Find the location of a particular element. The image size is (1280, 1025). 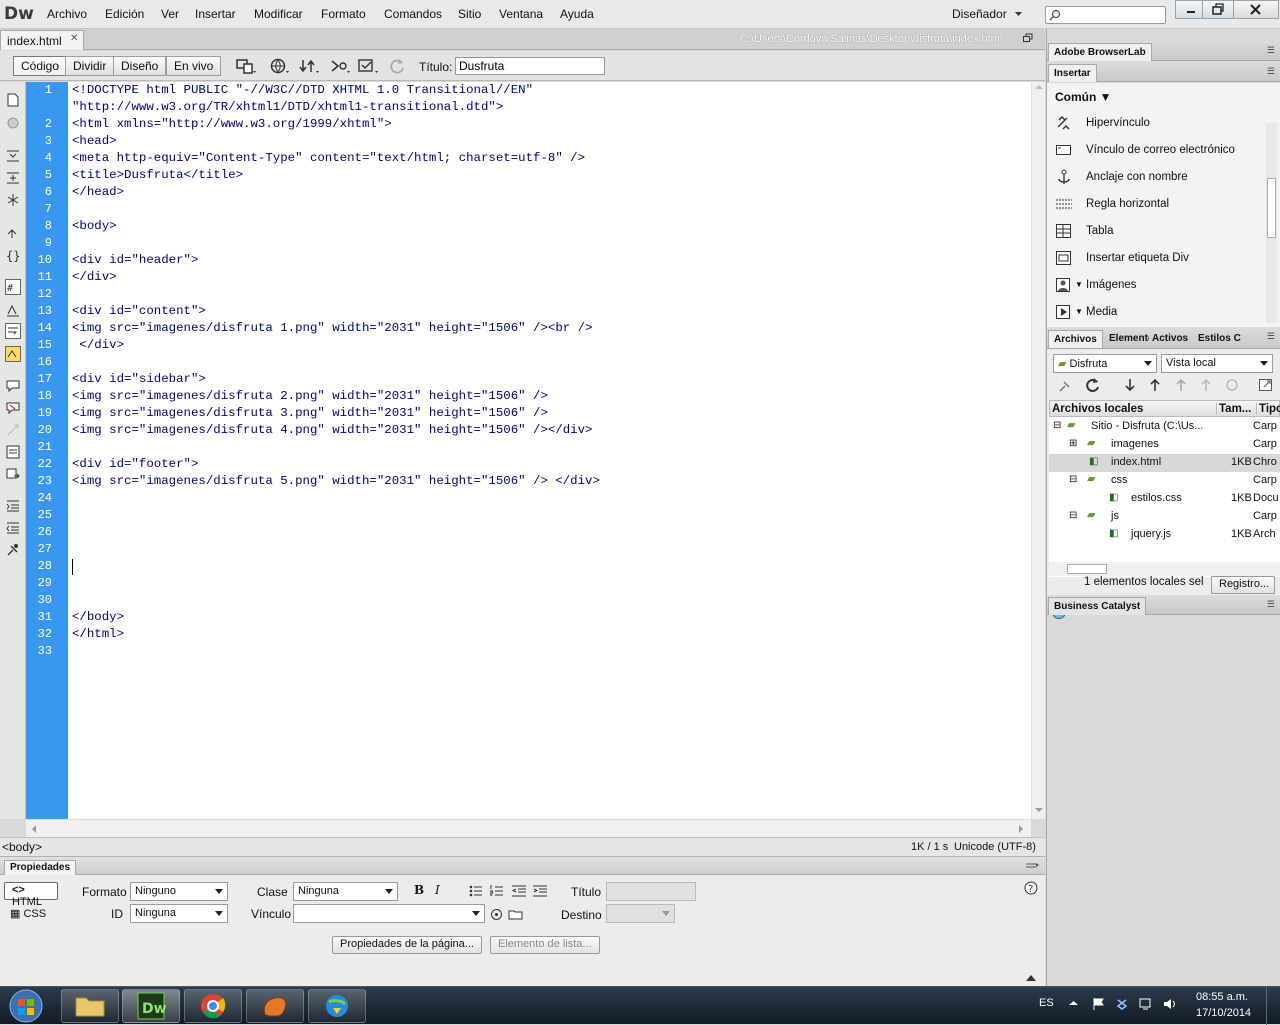

flag-icon is located at coordinates (1099, 1004).